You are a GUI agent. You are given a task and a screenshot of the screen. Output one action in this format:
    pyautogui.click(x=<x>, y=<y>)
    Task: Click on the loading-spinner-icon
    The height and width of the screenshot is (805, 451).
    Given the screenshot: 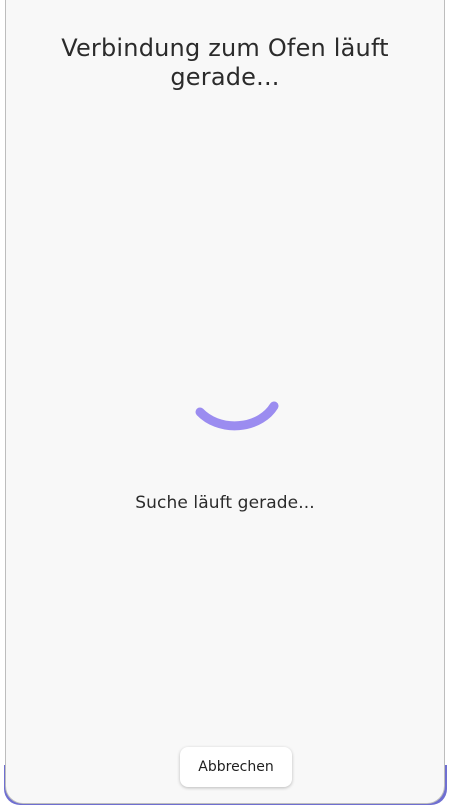 What is the action you would take?
    pyautogui.click(x=237, y=416)
    